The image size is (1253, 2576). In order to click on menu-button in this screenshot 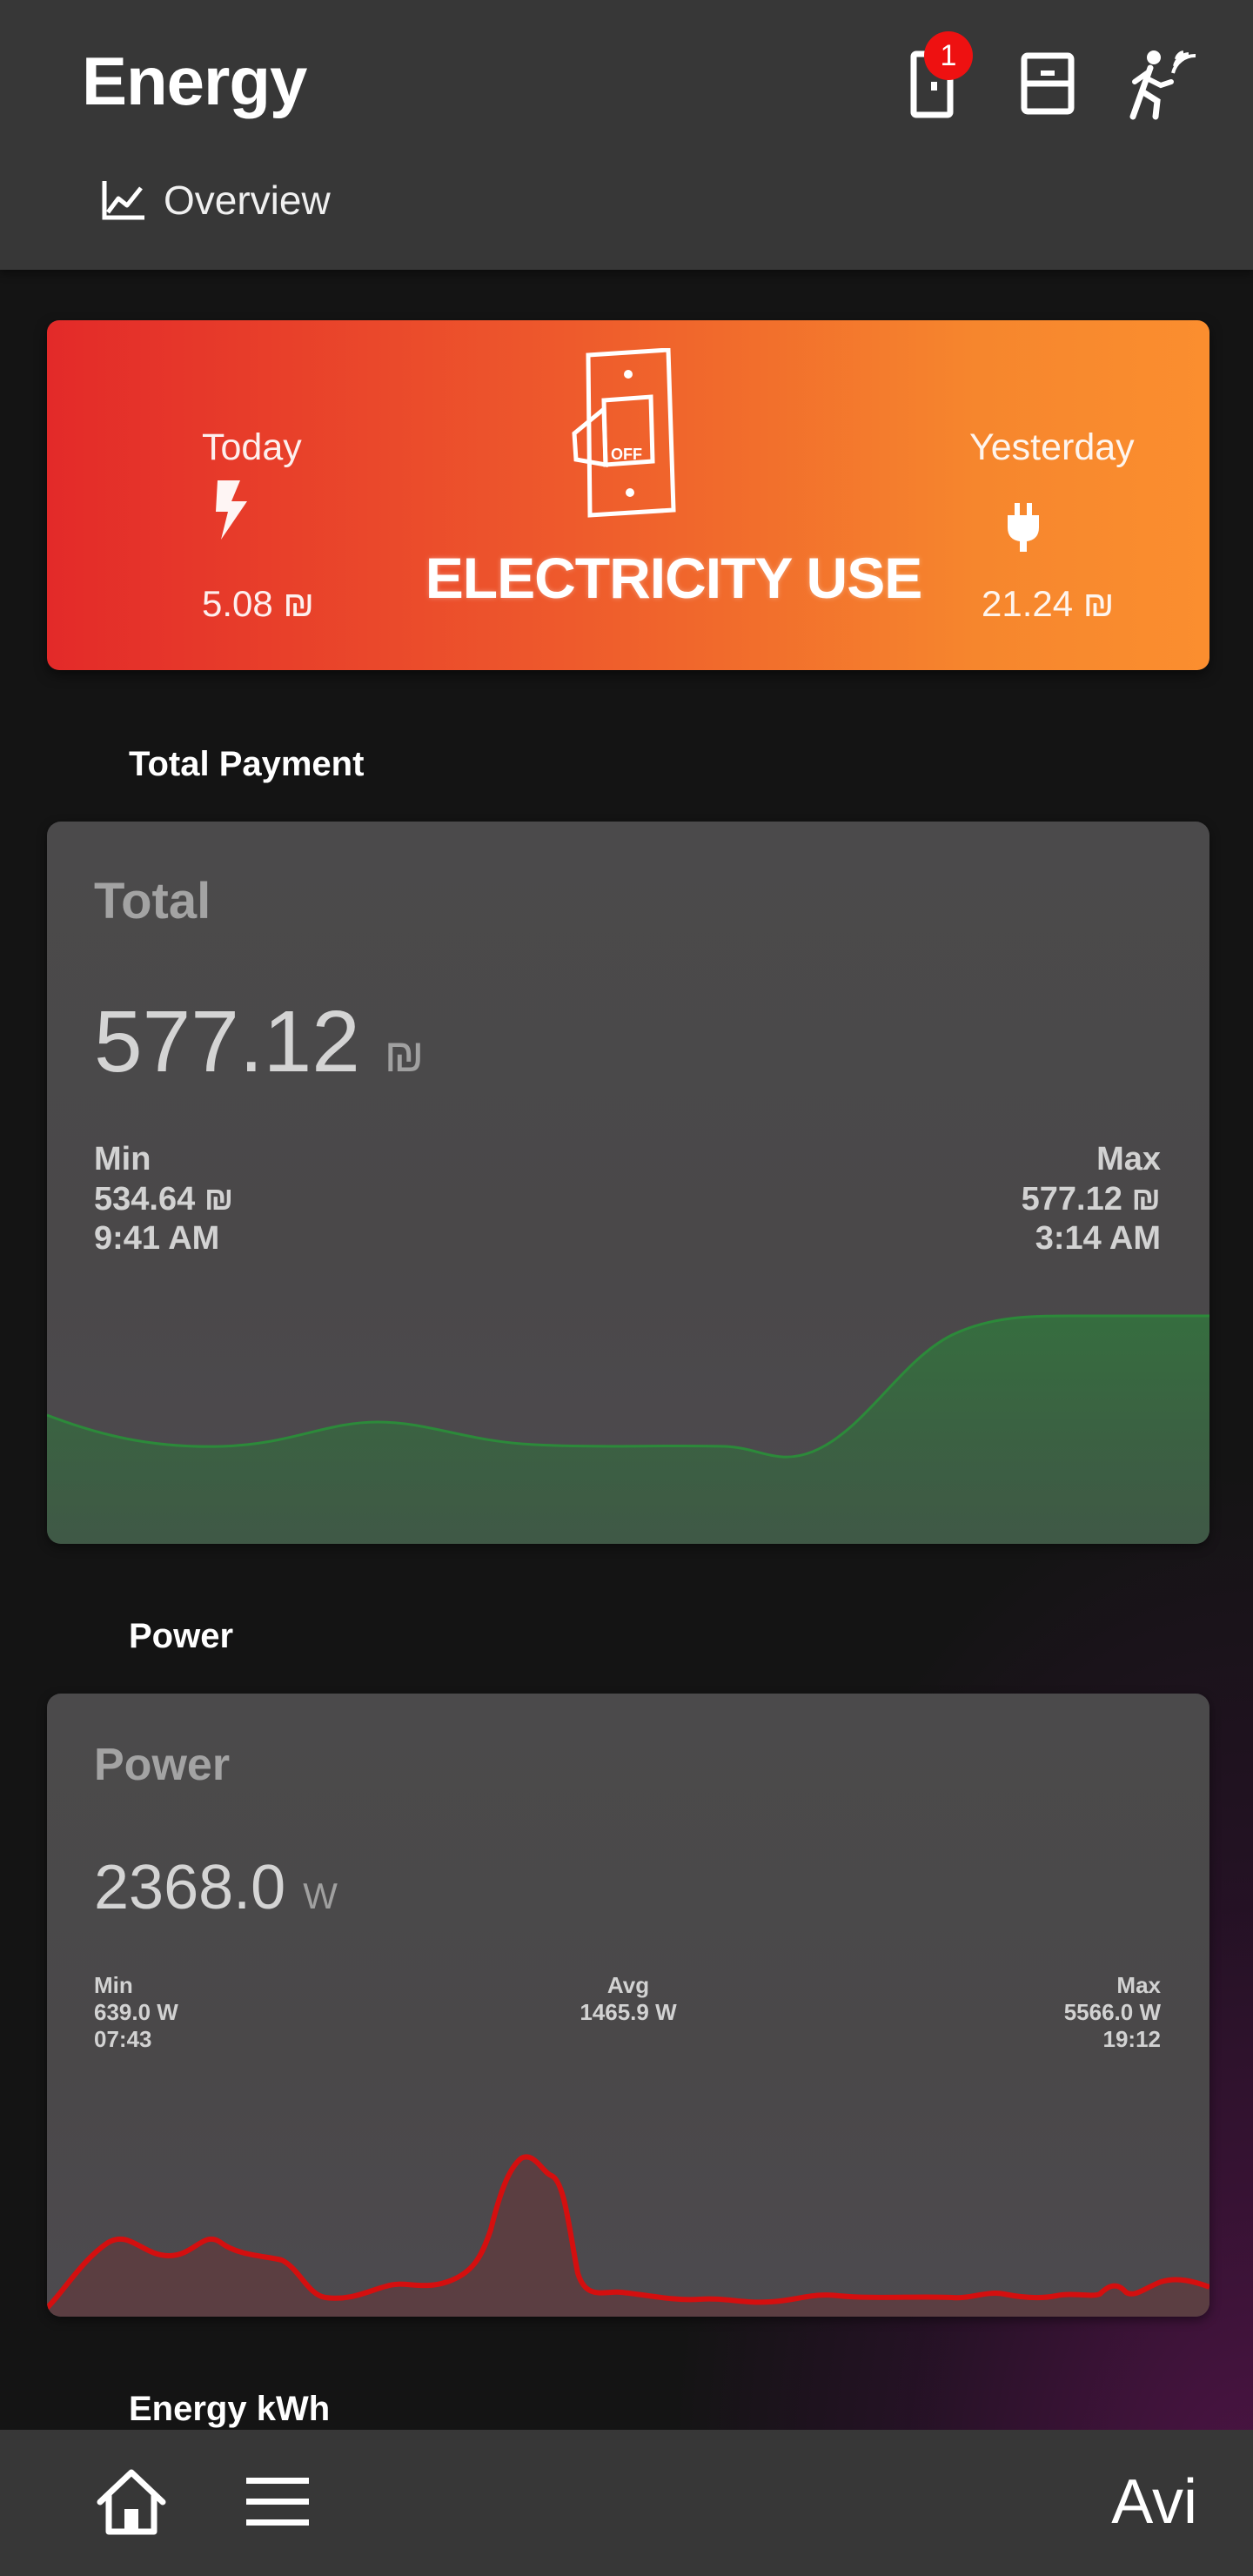, I will do `click(277, 2502)`.